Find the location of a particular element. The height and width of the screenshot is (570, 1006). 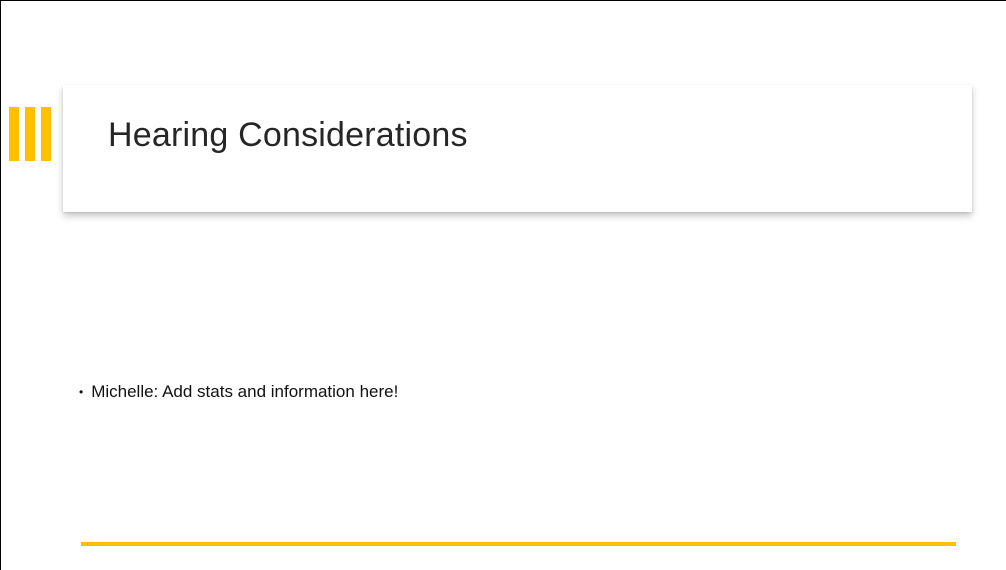

slide-title: Hearing Considerations is located at coordinates (288, 135).